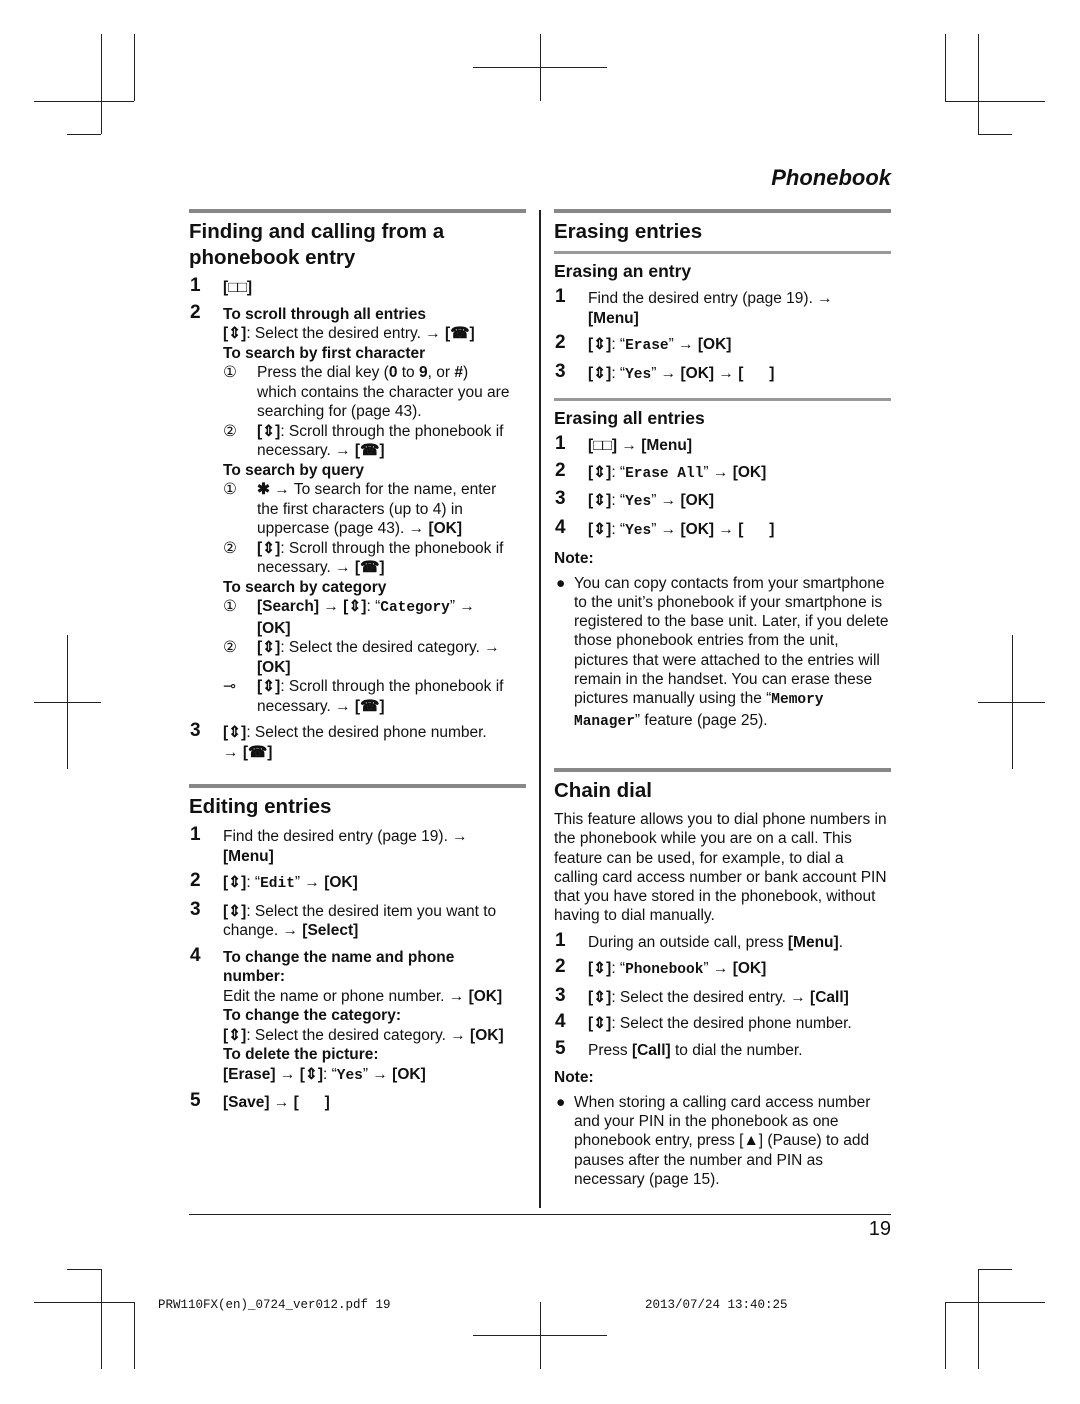 The width and height of the screenshot is (1080, 1404). I want to click on step-line: searching for (page 43)., so click(374, 412).